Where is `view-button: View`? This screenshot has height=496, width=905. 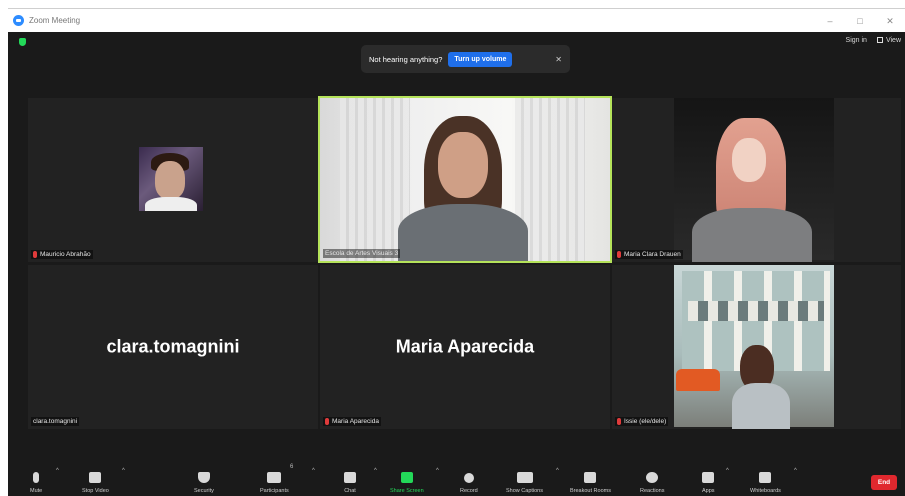
view-button: View is located at coordinates (888, 40).